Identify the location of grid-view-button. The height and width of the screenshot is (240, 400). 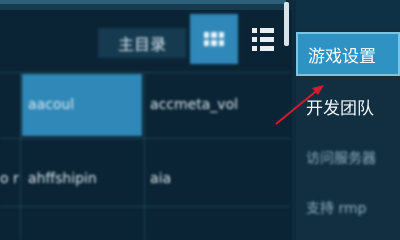
(214, 39).